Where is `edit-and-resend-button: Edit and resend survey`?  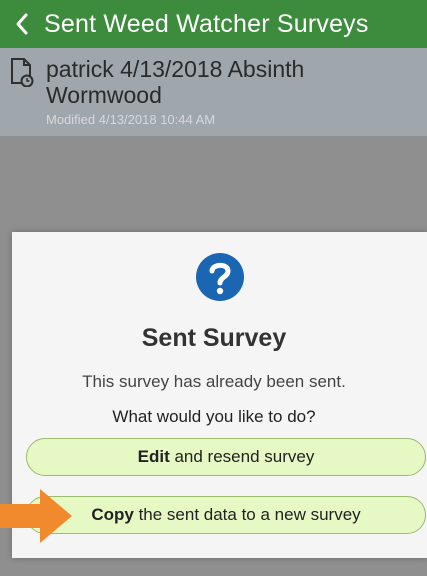 edit-and-resend-button: Edit and resend survey is located at coordinates (226, 457).